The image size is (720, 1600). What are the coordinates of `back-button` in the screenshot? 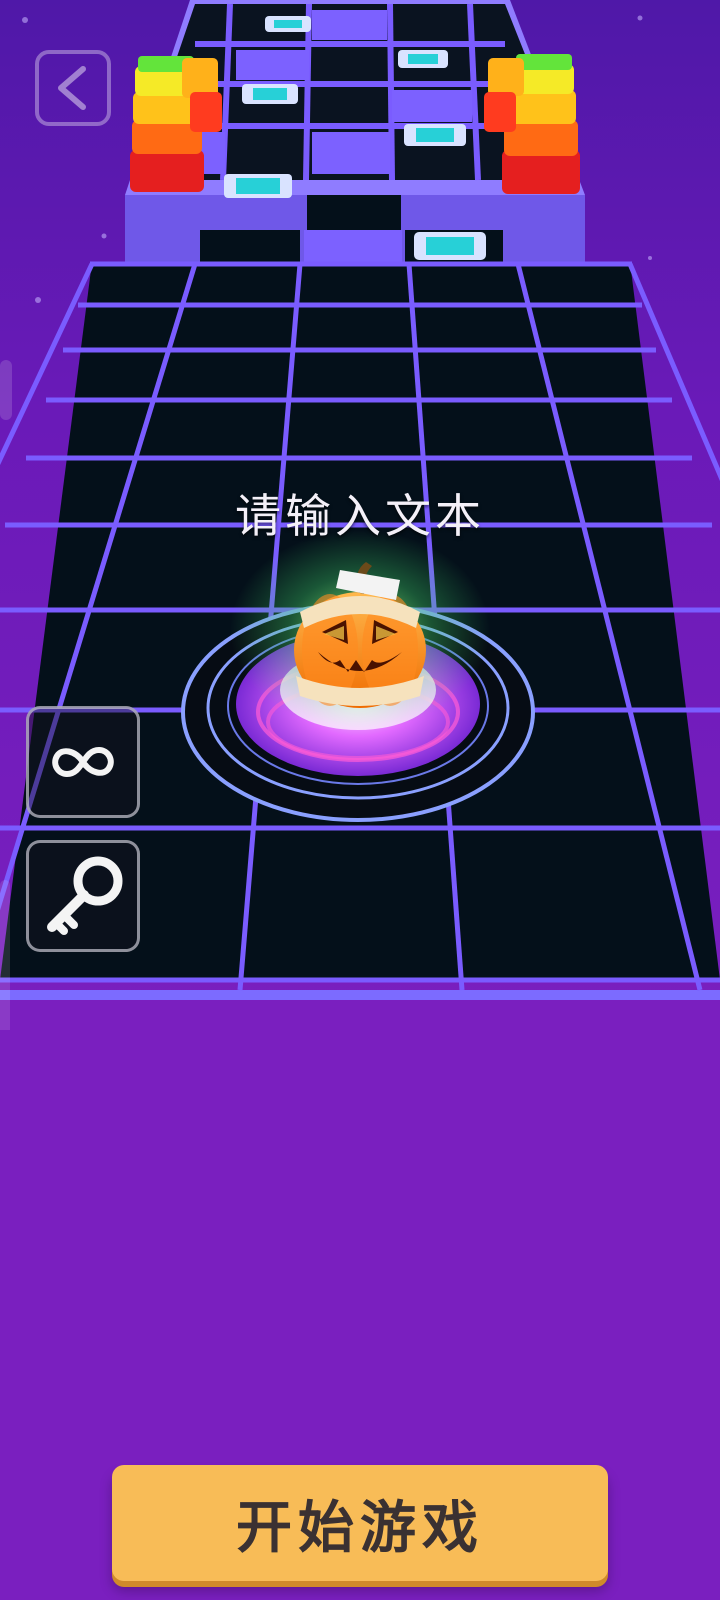 It's located at (73, 88).